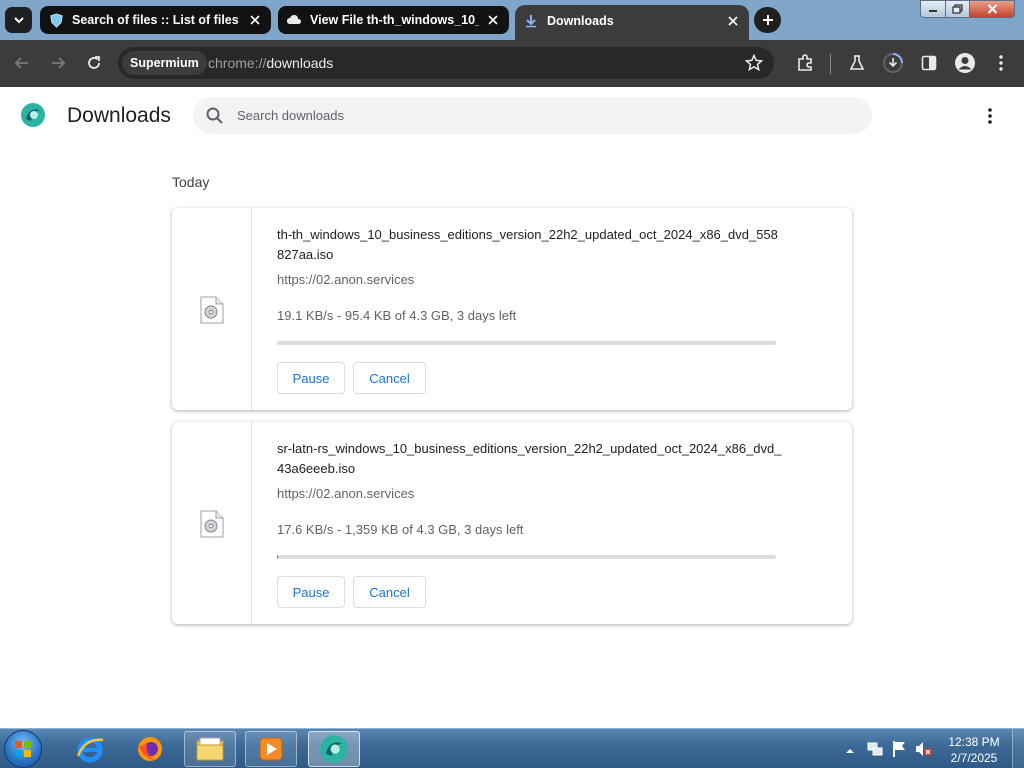 Image resolution: width=1024 pixels, height=768 pixels. I want to click on url-text: chrome://downloads, so click(270, 63).